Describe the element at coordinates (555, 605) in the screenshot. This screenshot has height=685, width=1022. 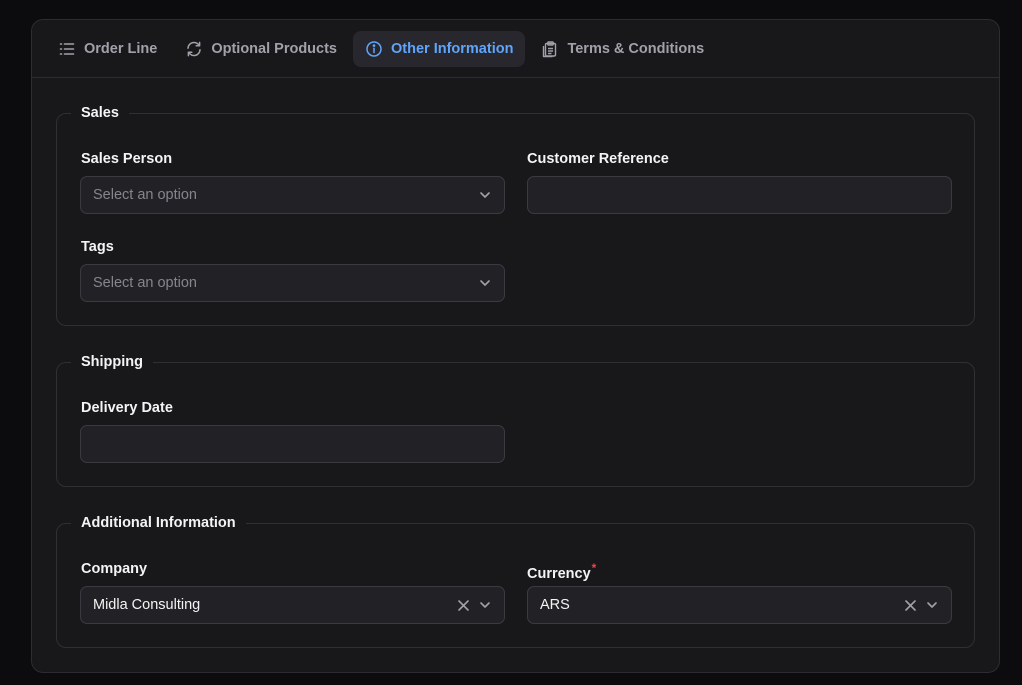
I see `select-value: ARS` at that location.